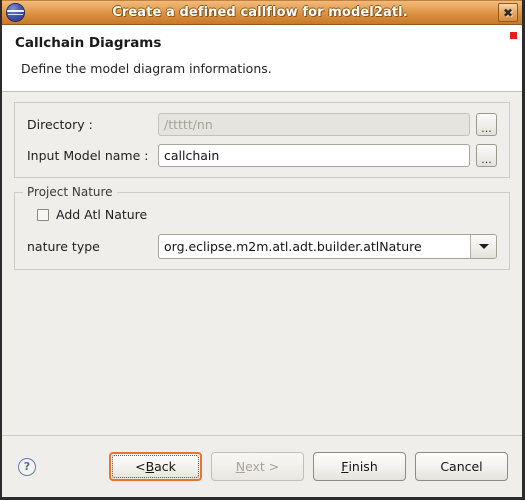 The image size is (525, 500). I want to click on page-description: Define the model diagram informations., so click(146, 68).